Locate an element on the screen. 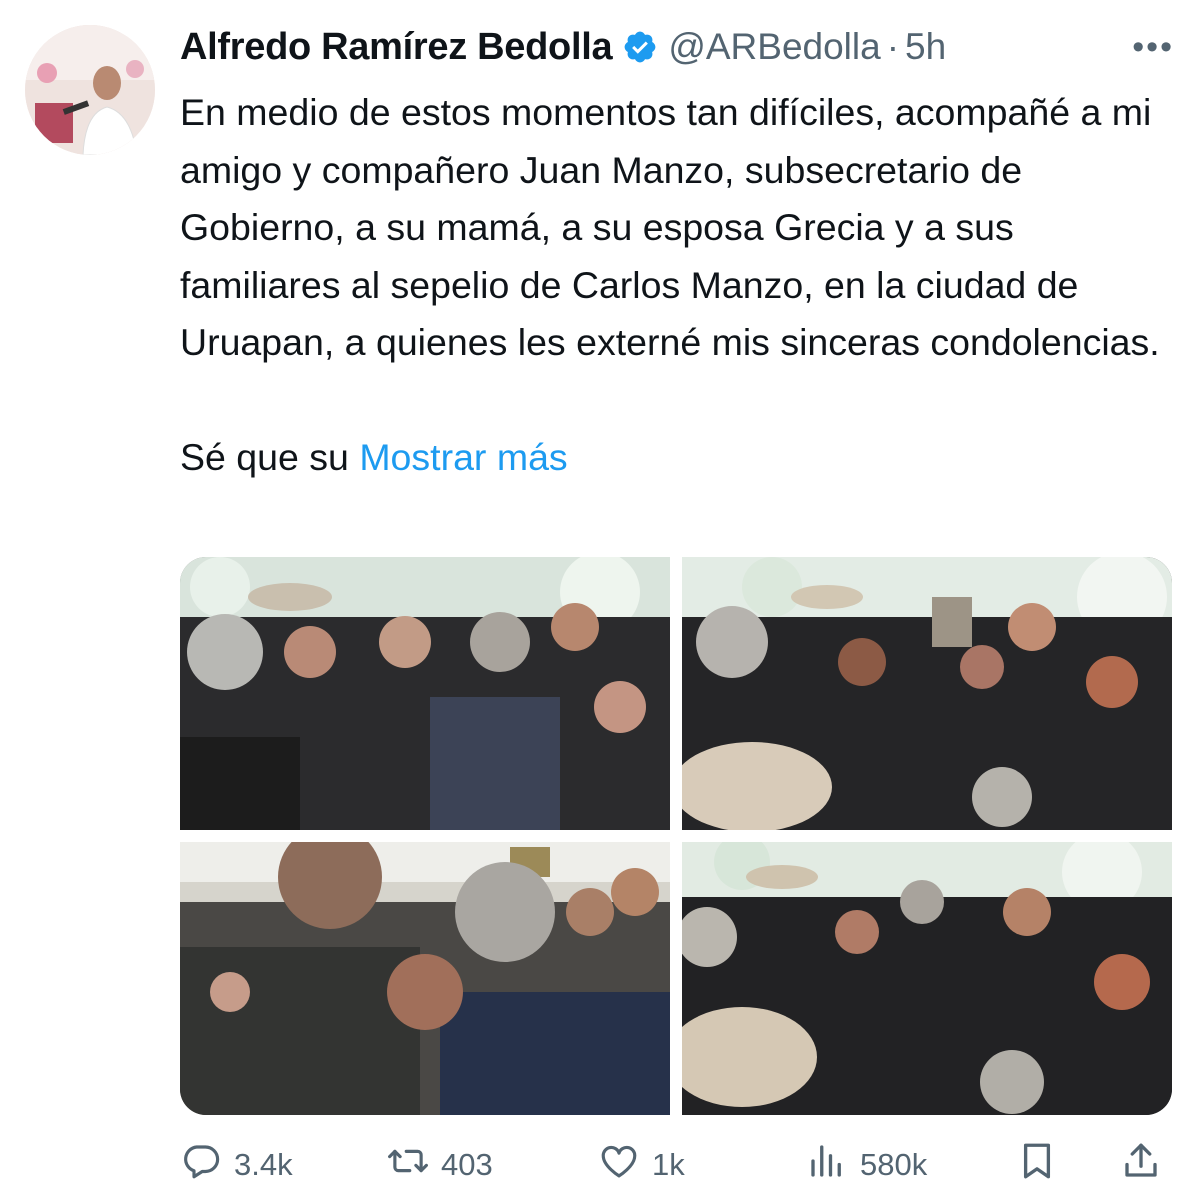  avatar-image is located at coordinates (90, 90).